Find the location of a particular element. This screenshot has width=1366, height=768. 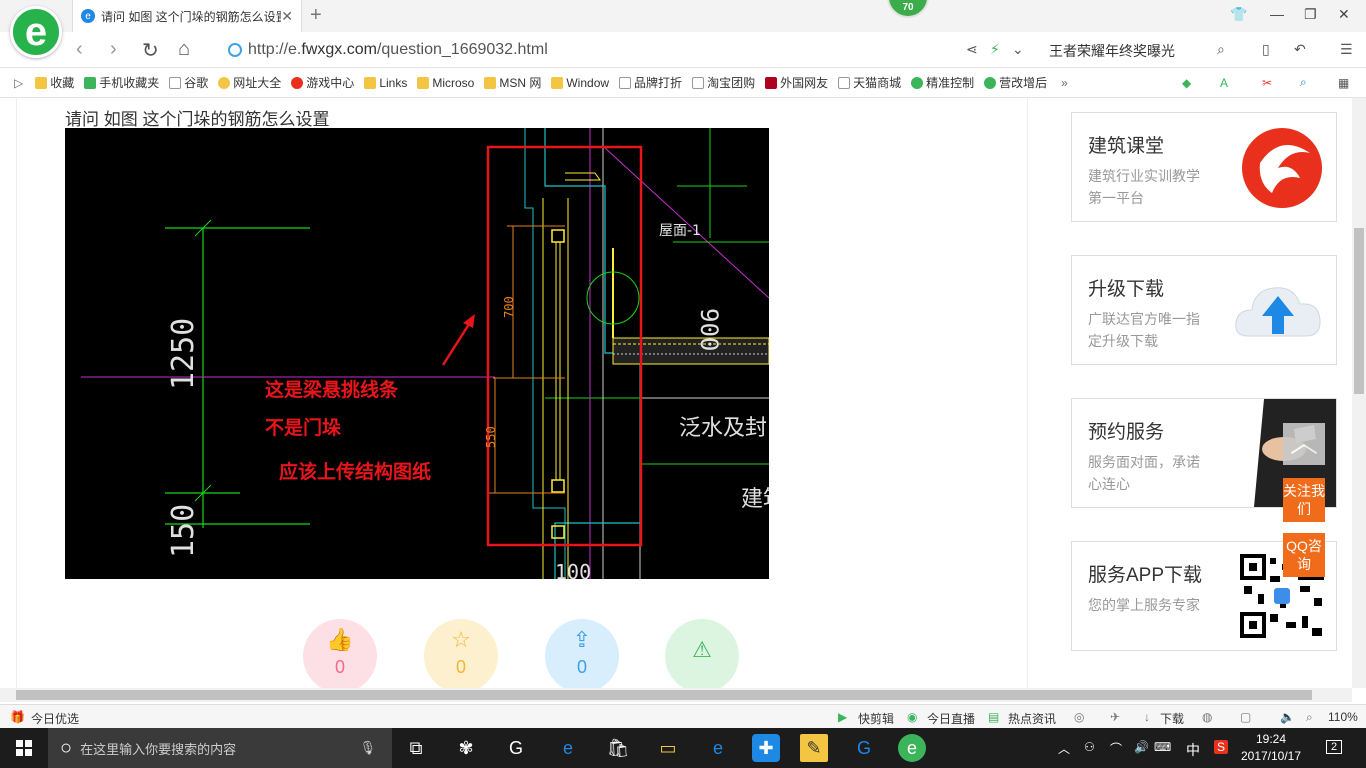

shirt-icon: 👕 is located at coordinates (1238, 14).